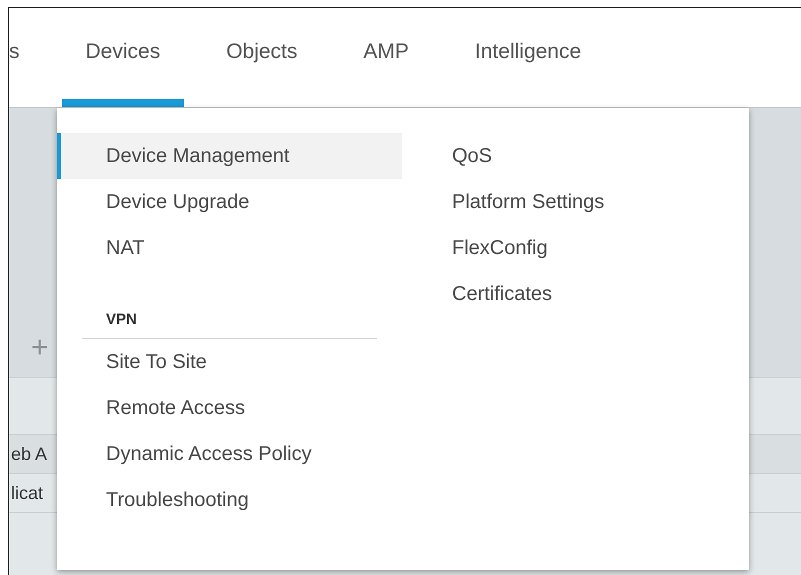  Describe the element at coordinates (229, 248) in the screenshot. I see `menu-item: NAT` at that location.